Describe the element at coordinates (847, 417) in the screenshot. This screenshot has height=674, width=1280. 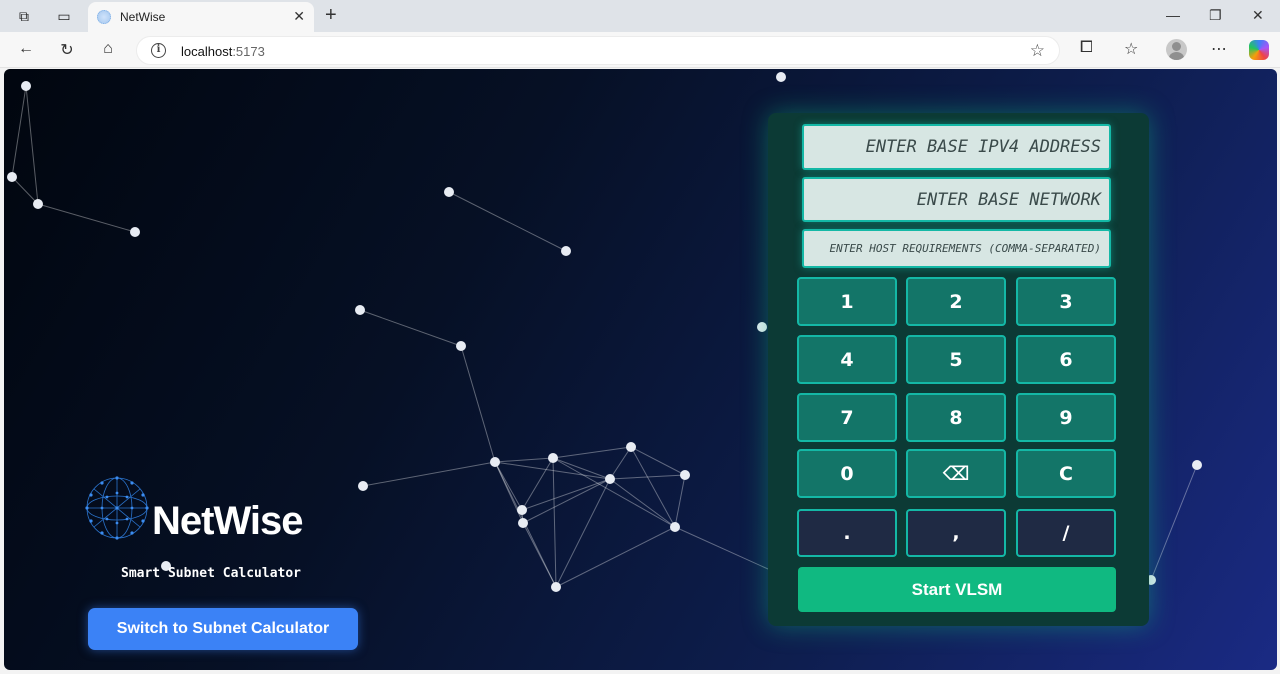
I see `key-7-button: 7` at that location.